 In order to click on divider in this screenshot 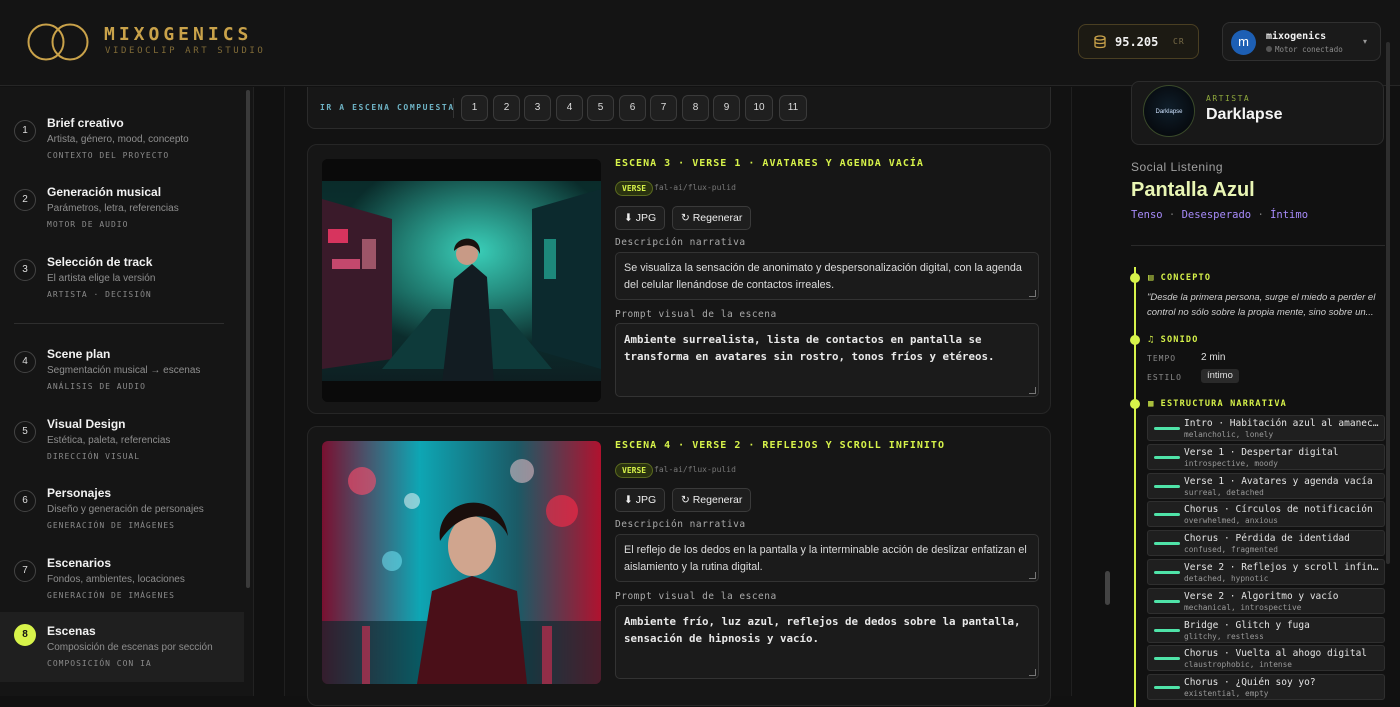, I will do `click(453, 108)`.